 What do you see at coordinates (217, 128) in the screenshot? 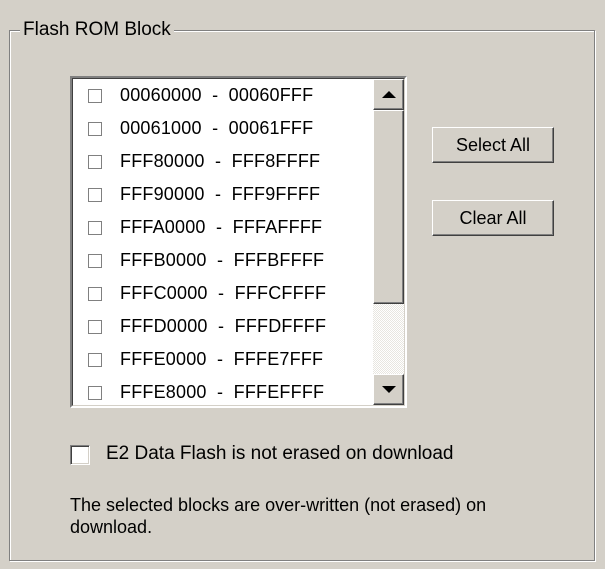
I see `block-range-label: 00061000 - 00061FFF` at bounding box center [217, 128].